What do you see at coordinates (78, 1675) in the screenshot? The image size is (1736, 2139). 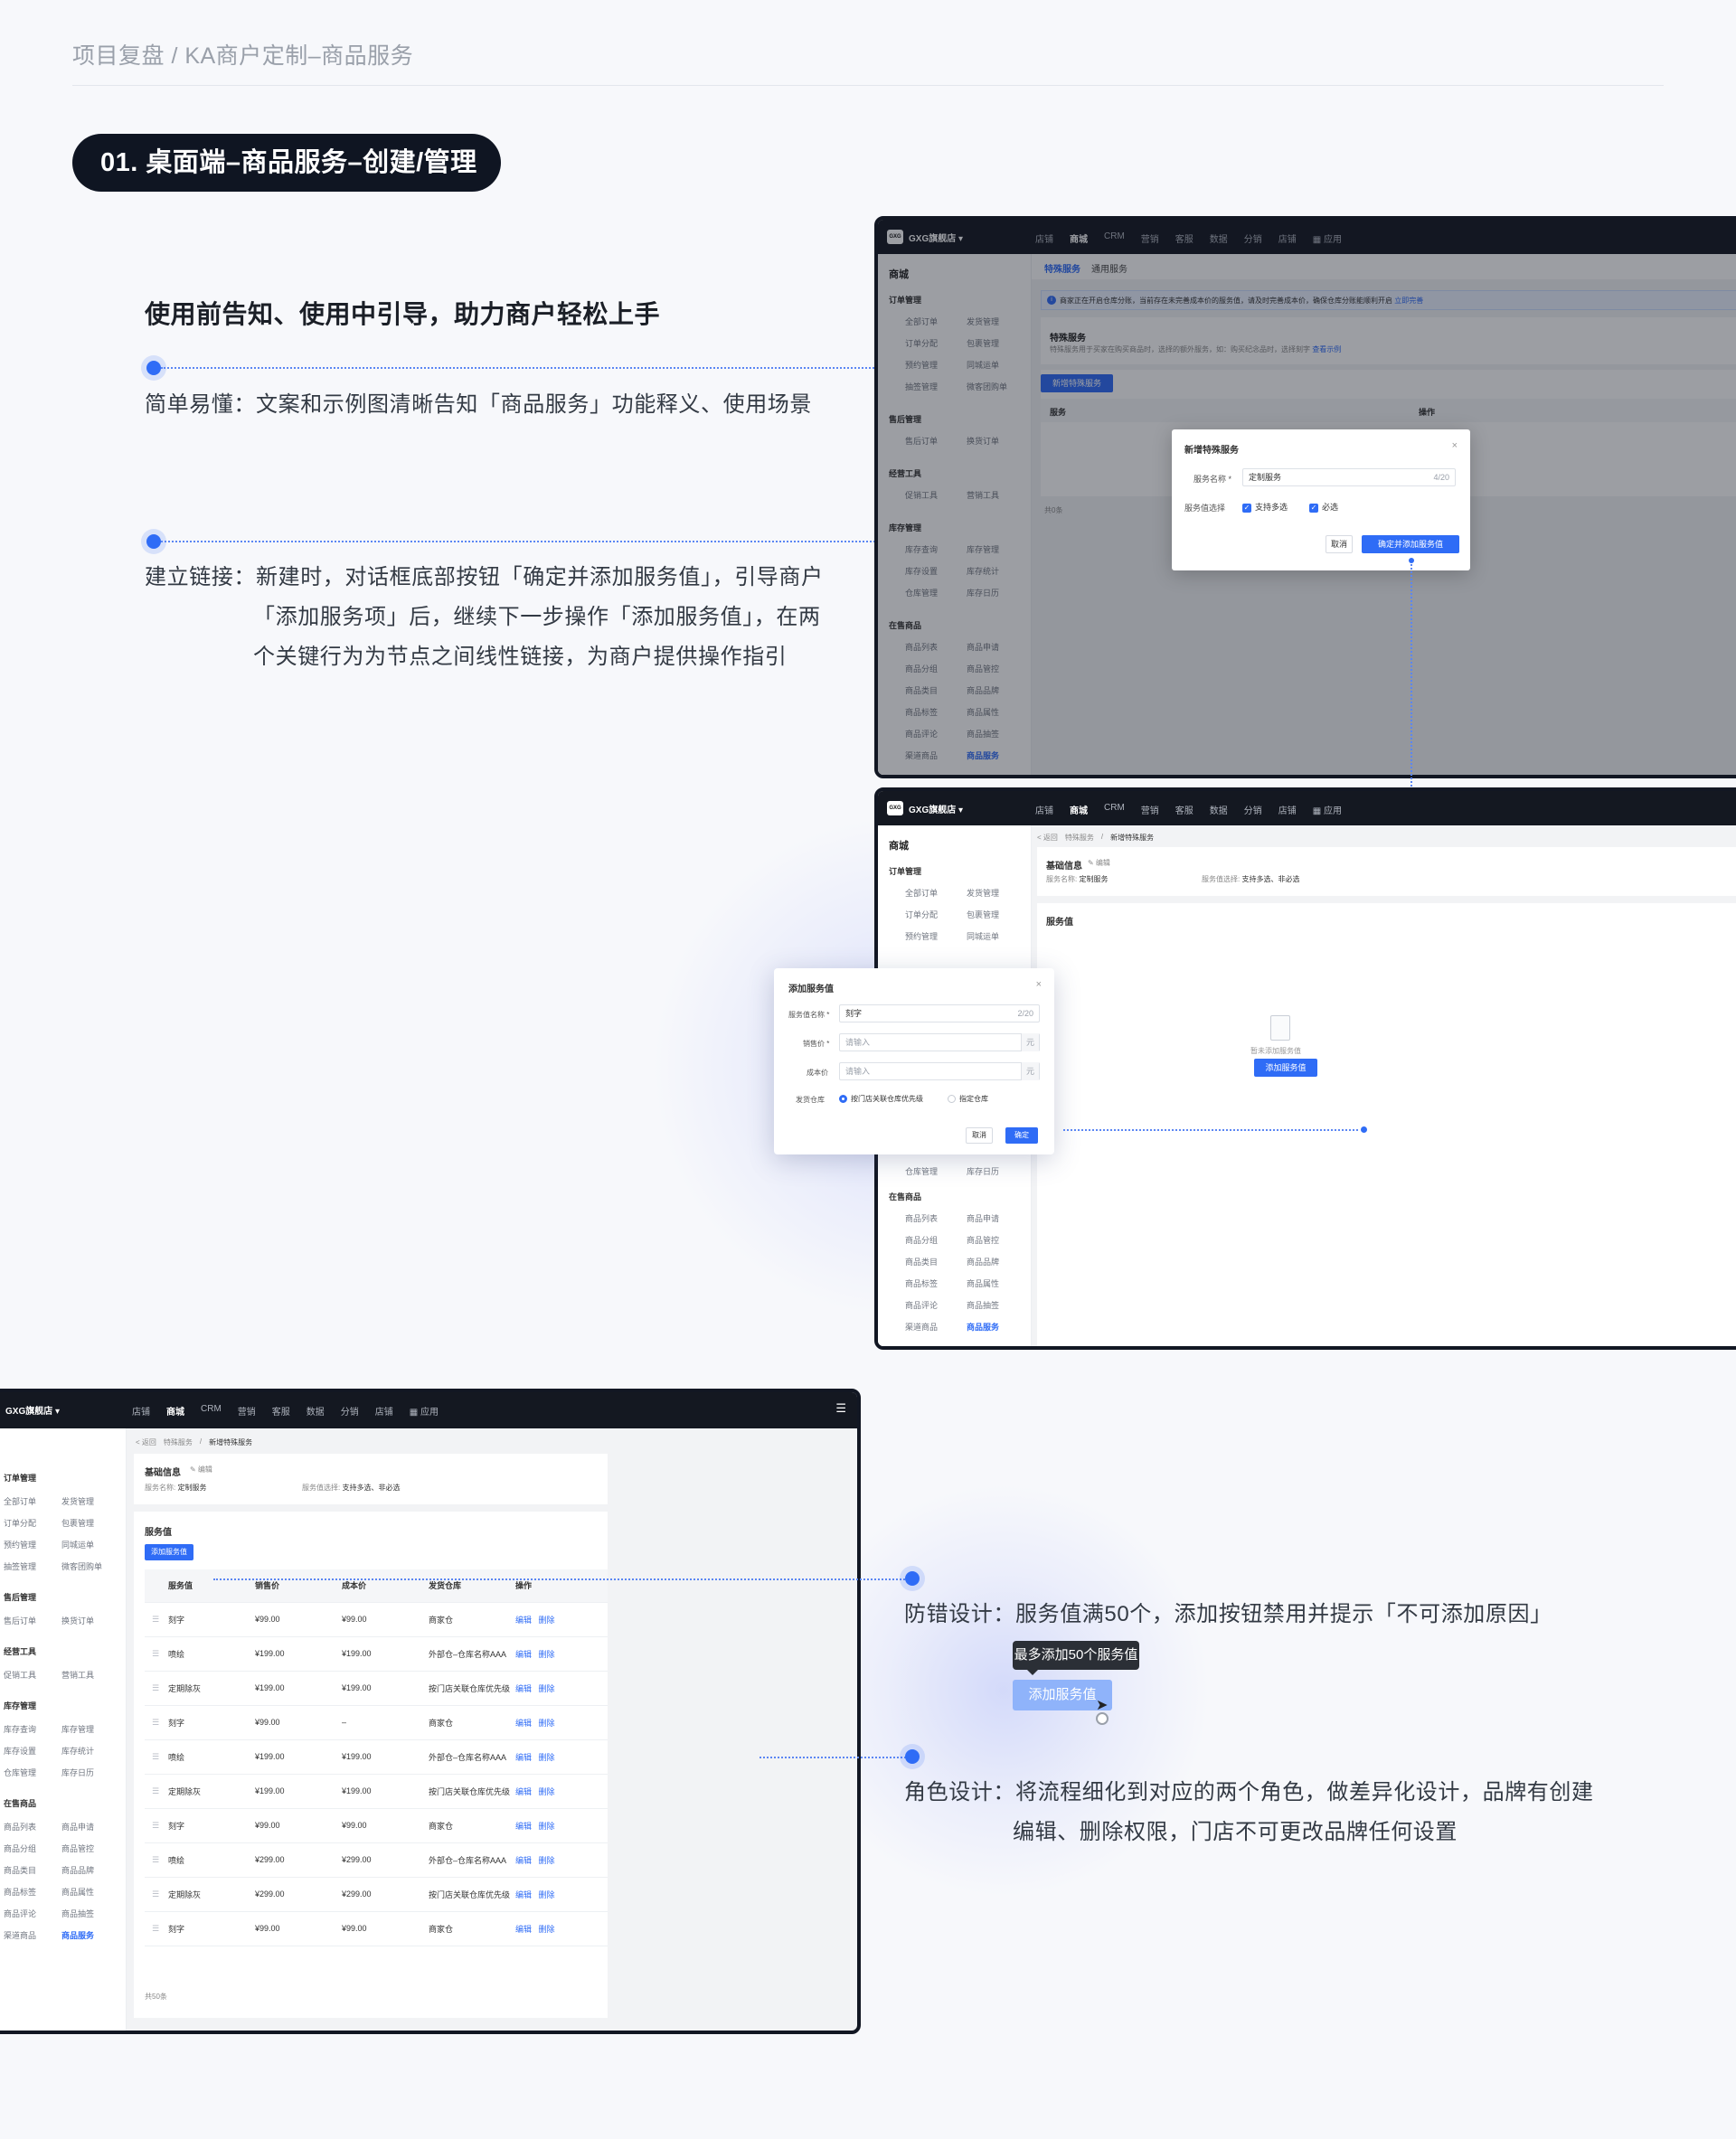 I see `sidebar-item: 营销工具` at bounding box center [78, 1675].